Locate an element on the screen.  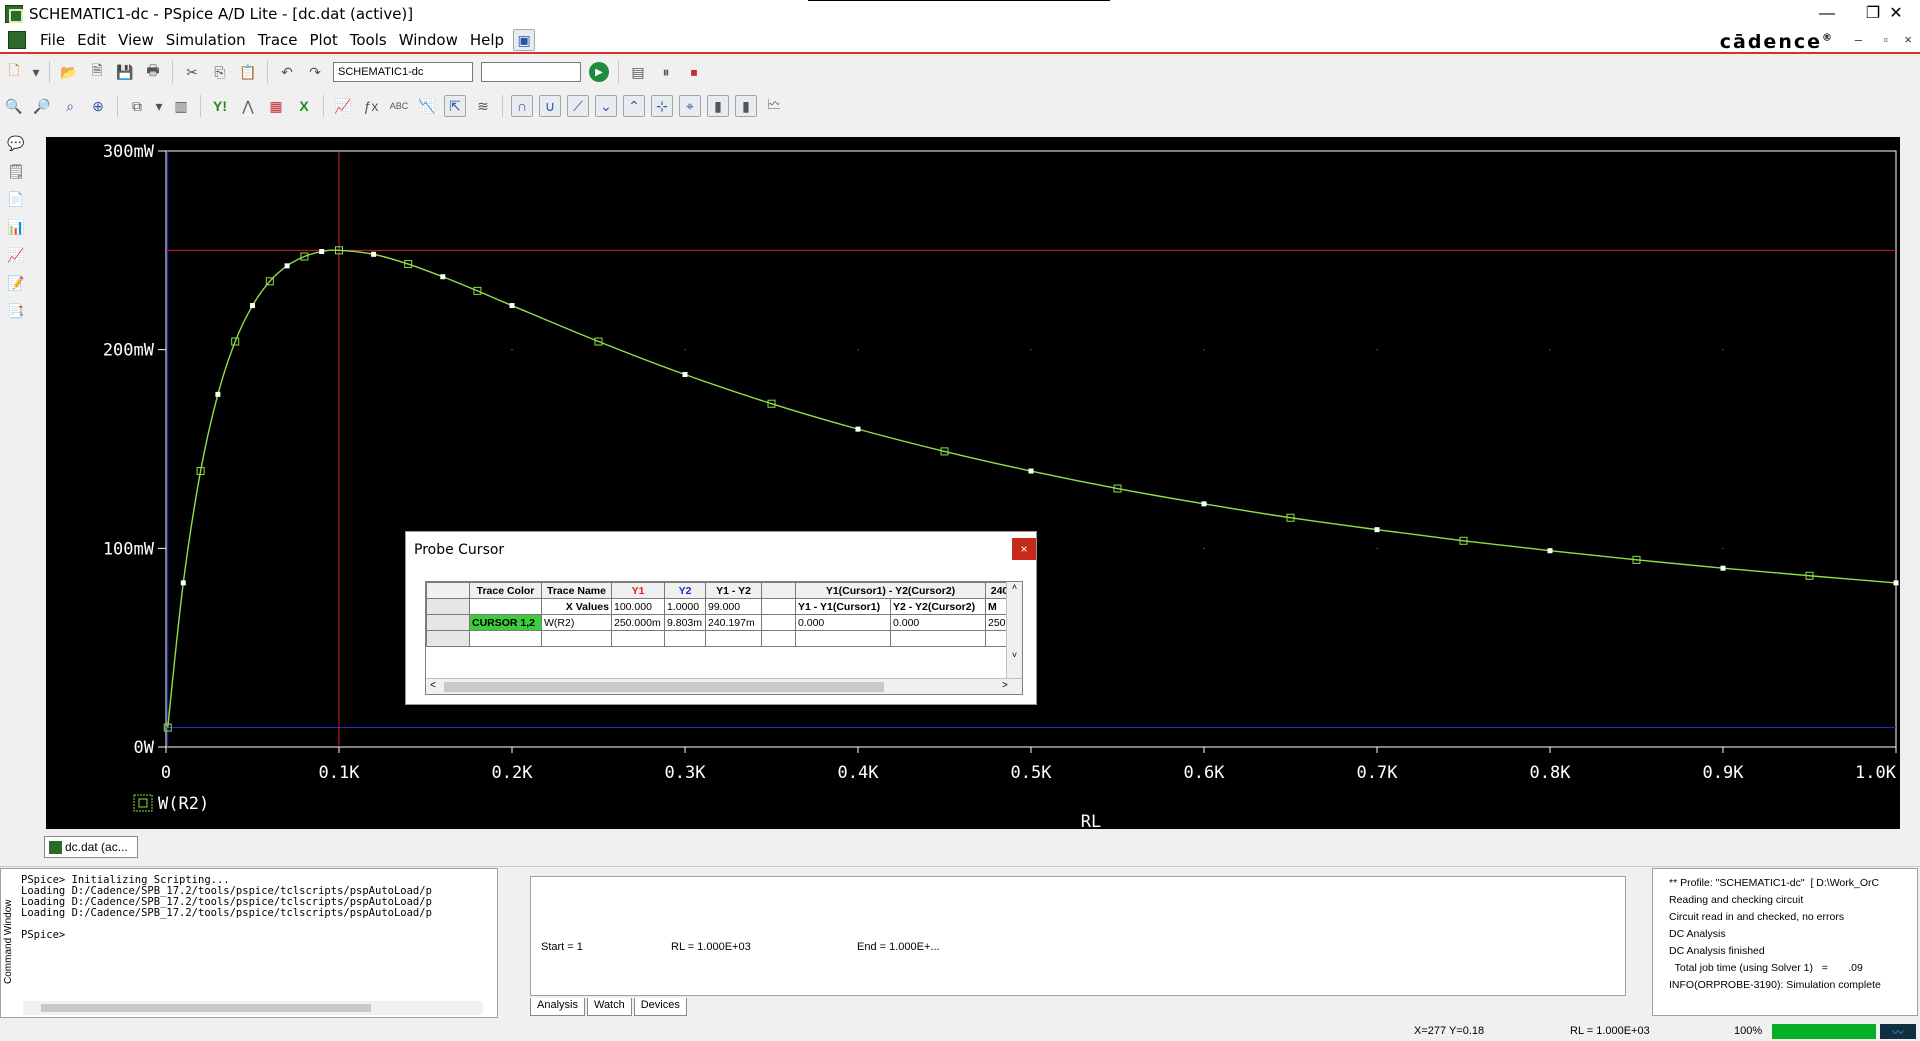
menu-edit: Edit is located at coordinates (91, 40).